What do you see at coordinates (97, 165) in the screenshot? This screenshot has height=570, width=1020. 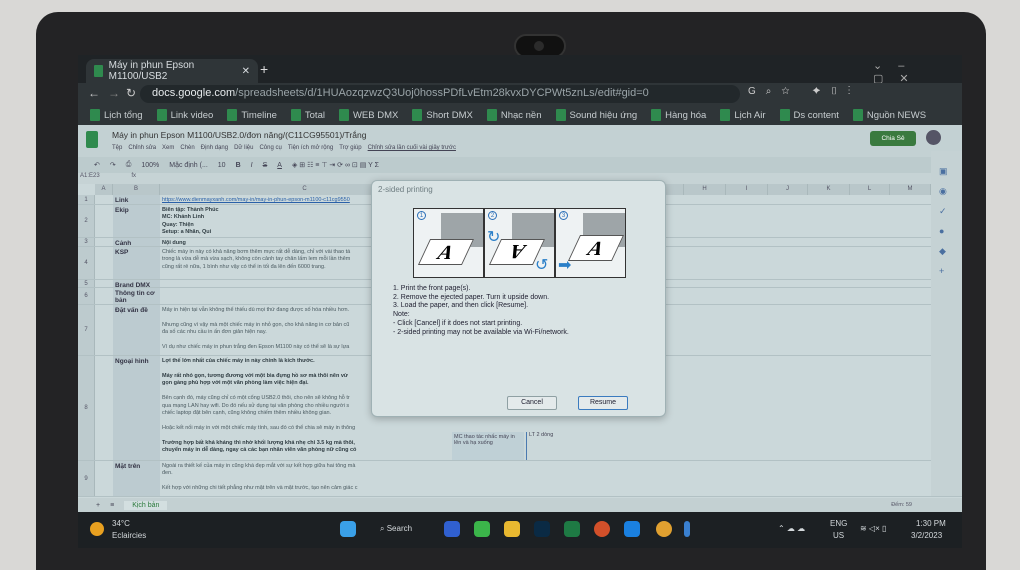 I see `undo-icon: ↶` at bounding box center [97, 165].